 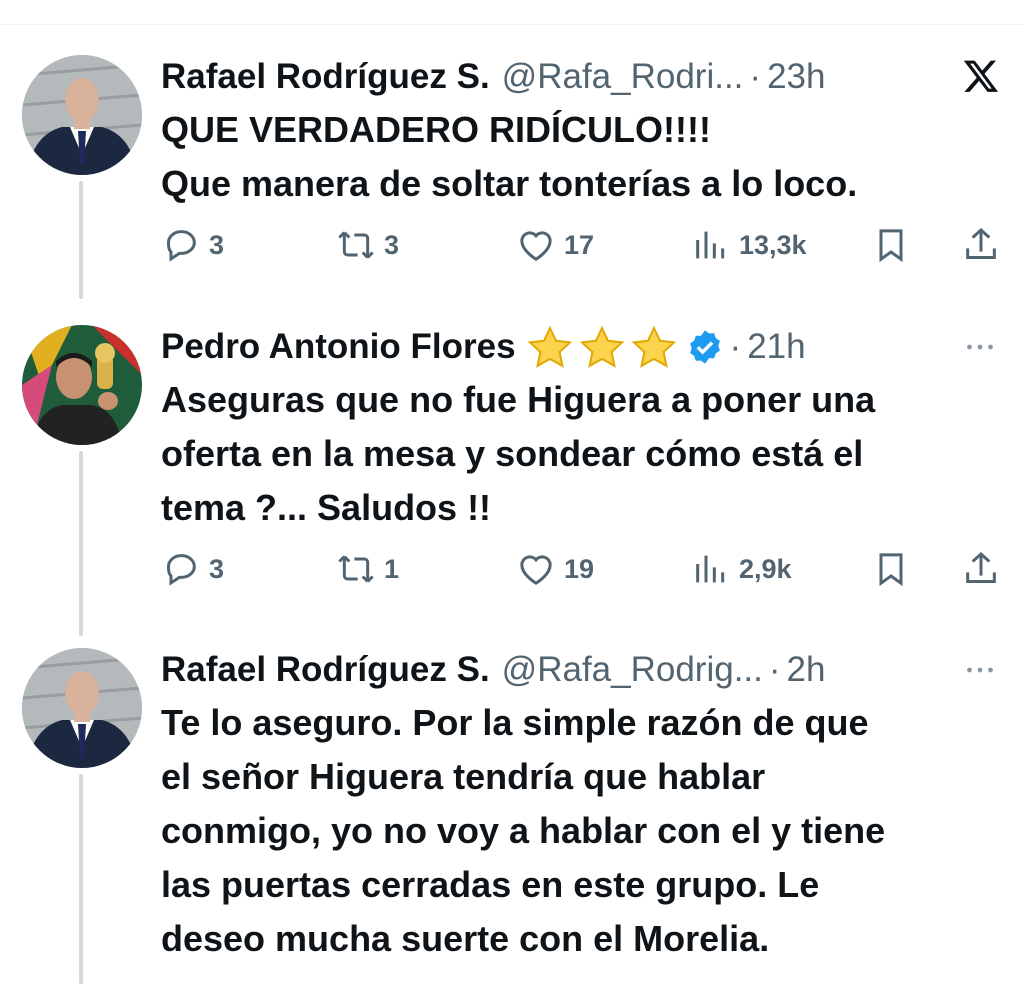 I want to click on like-count: 17, so click(x=579, y=244).